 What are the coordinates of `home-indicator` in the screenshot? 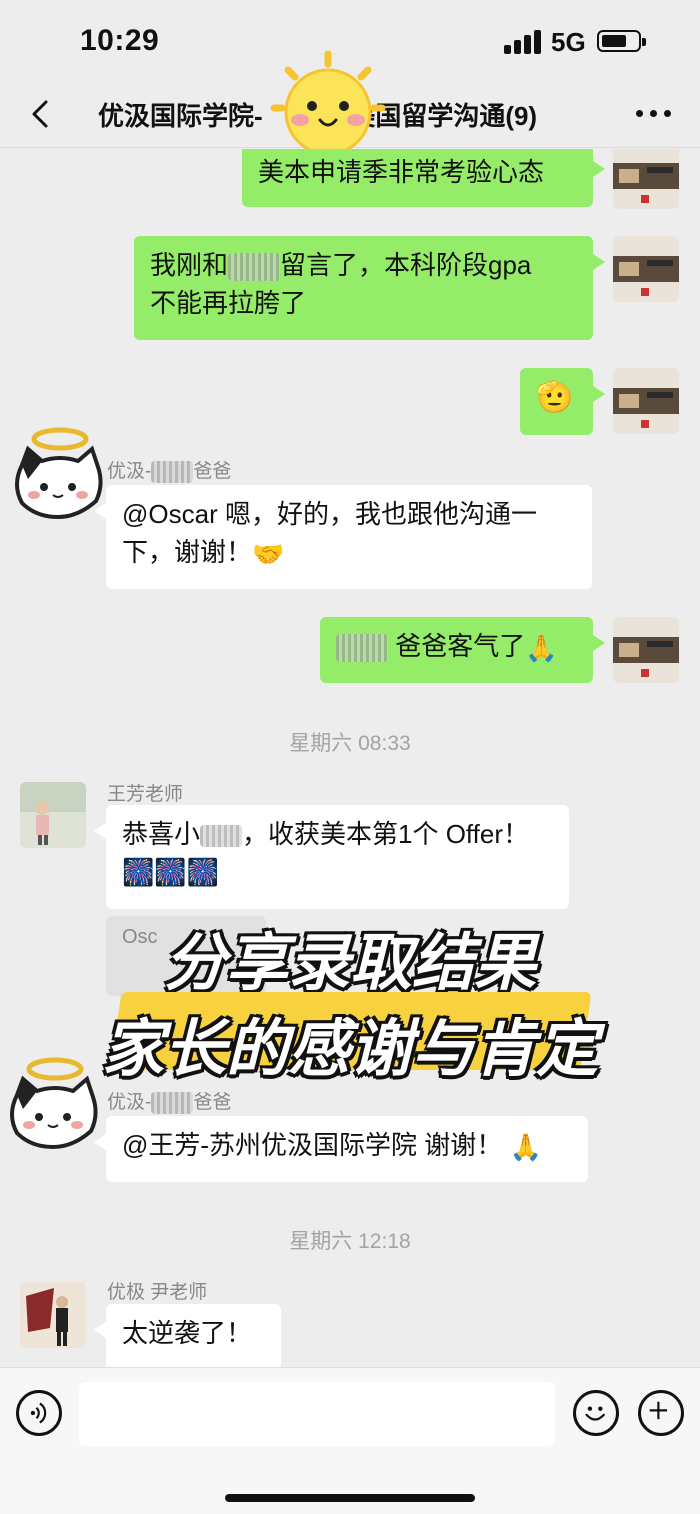 It's located at (350, 1498).